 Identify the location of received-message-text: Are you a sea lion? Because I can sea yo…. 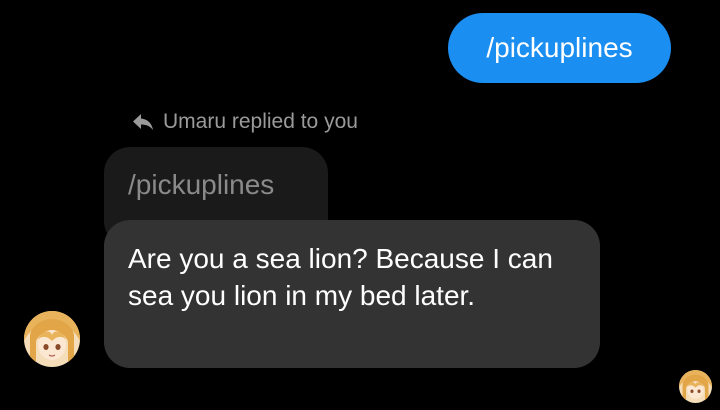
(340, 277).